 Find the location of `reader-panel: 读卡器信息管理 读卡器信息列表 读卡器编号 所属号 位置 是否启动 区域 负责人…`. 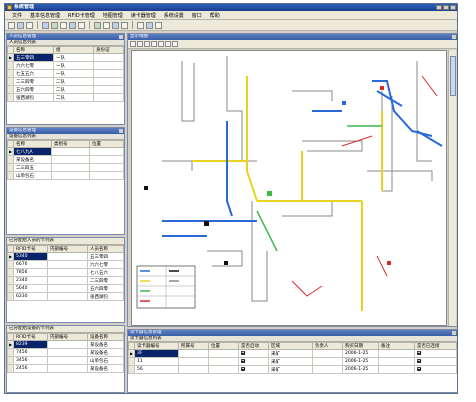

reader-panel: 读卡器信息管理 读卡器信息列表 读卡器编号 所属号 位置 是否启动 区域 负责人… is located at coordinates (292, 361).